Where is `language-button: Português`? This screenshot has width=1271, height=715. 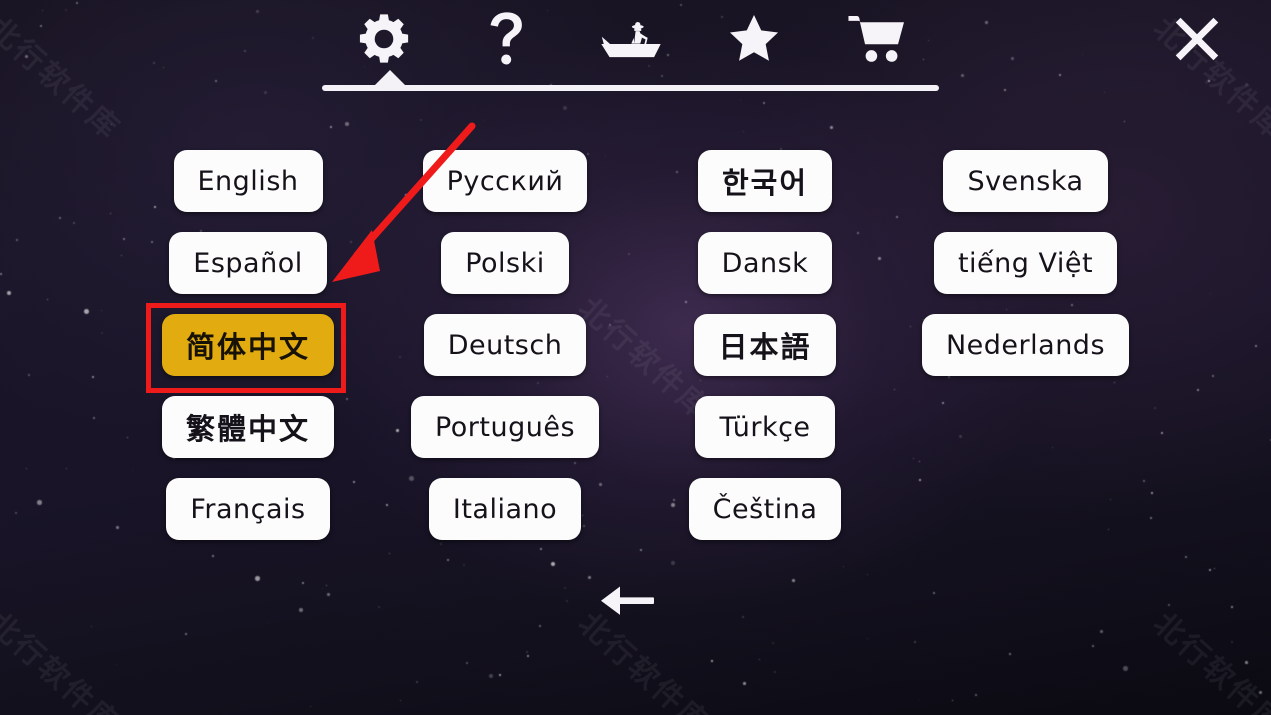
language-button: Português is located at coordinates (505, 427).